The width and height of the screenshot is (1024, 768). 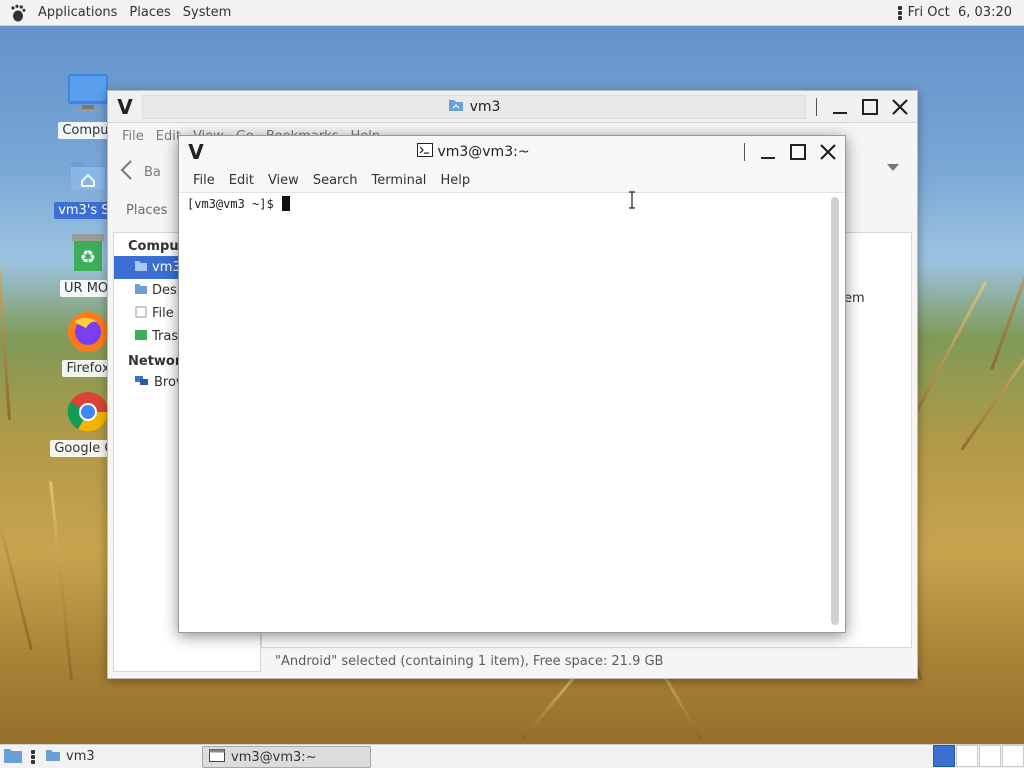 What do you see at coordinates (893, 168) in the screenshot?
I see `chevron-down-icon` at bounding box center [893, 168].